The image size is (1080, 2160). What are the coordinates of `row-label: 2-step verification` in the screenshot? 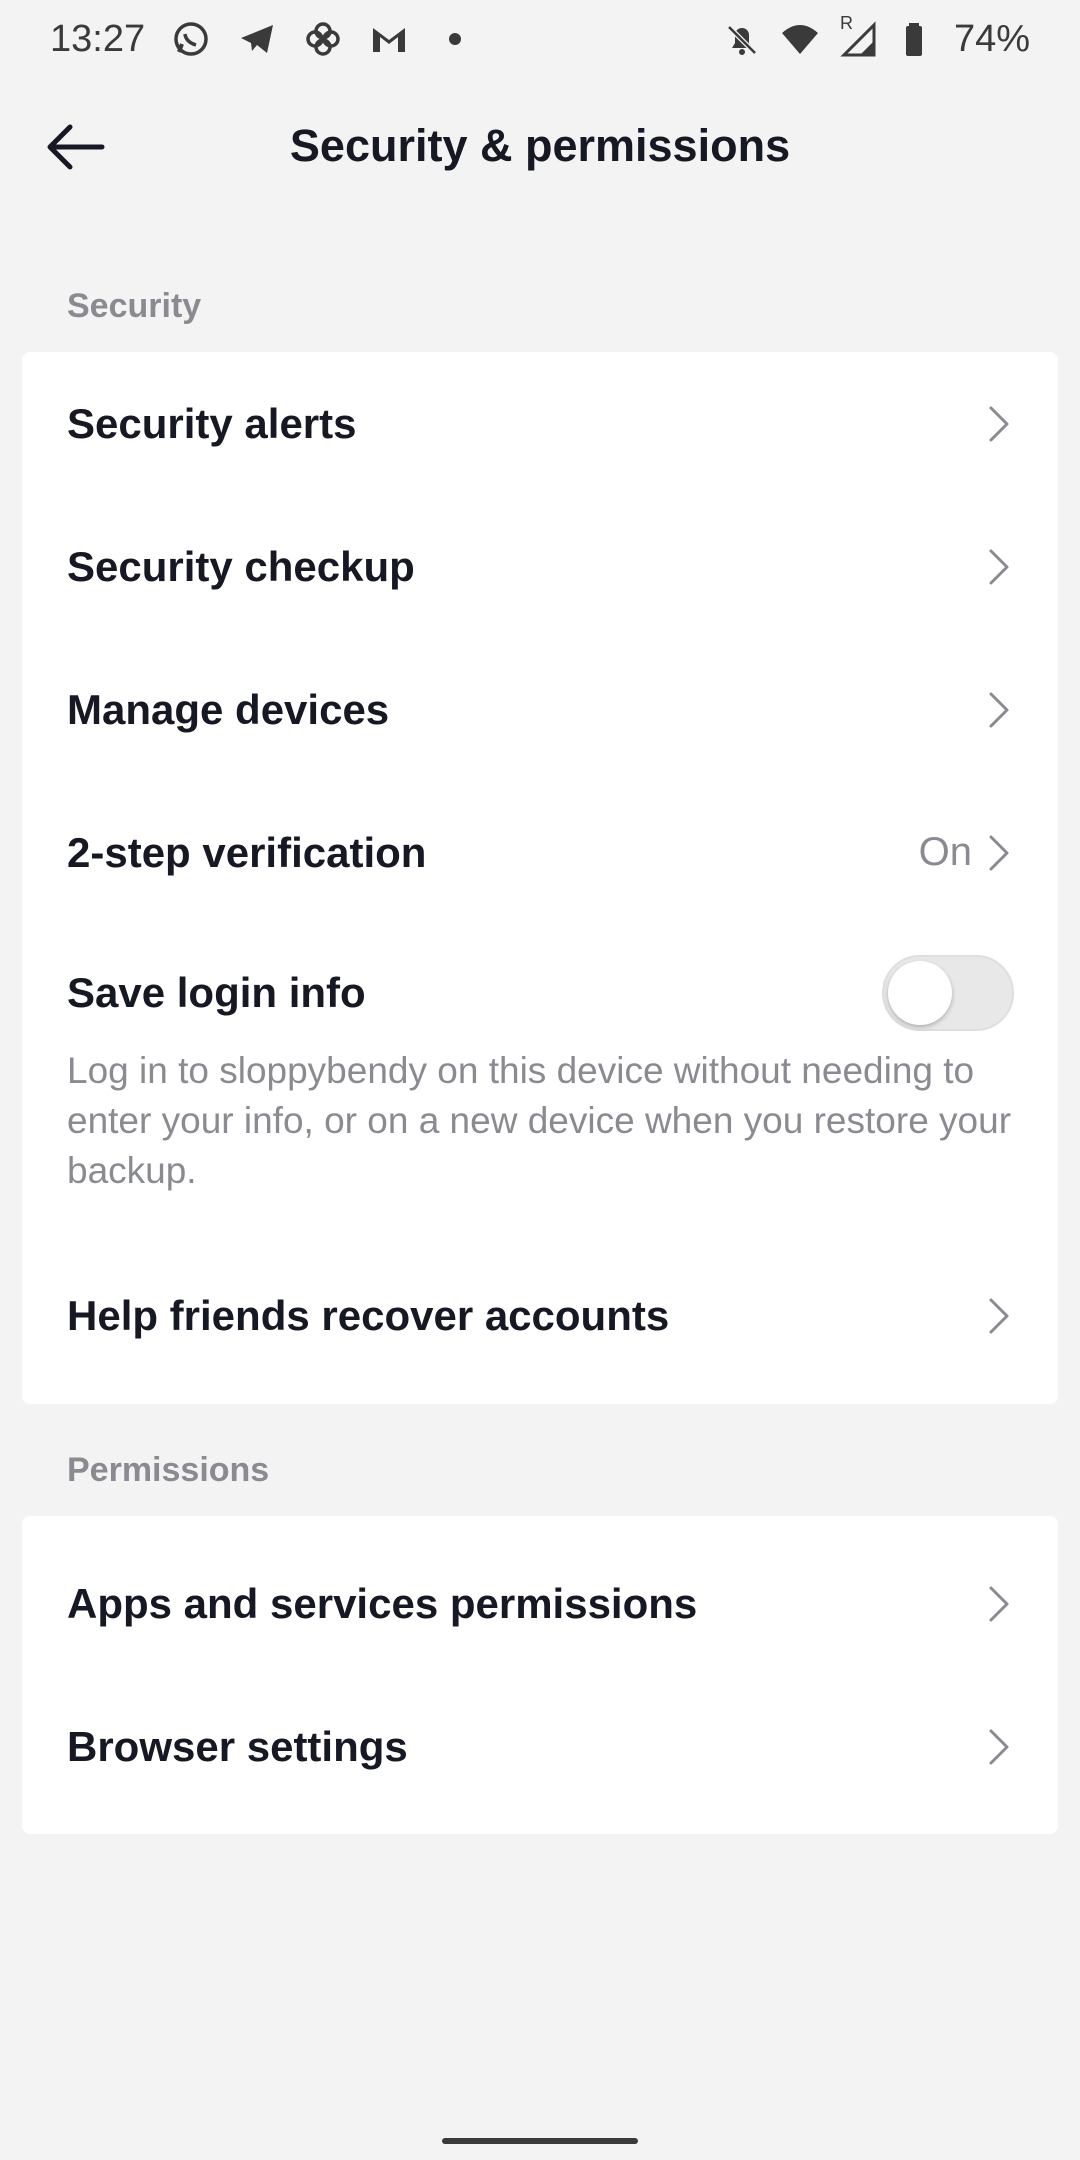 It's located at (247, 852).